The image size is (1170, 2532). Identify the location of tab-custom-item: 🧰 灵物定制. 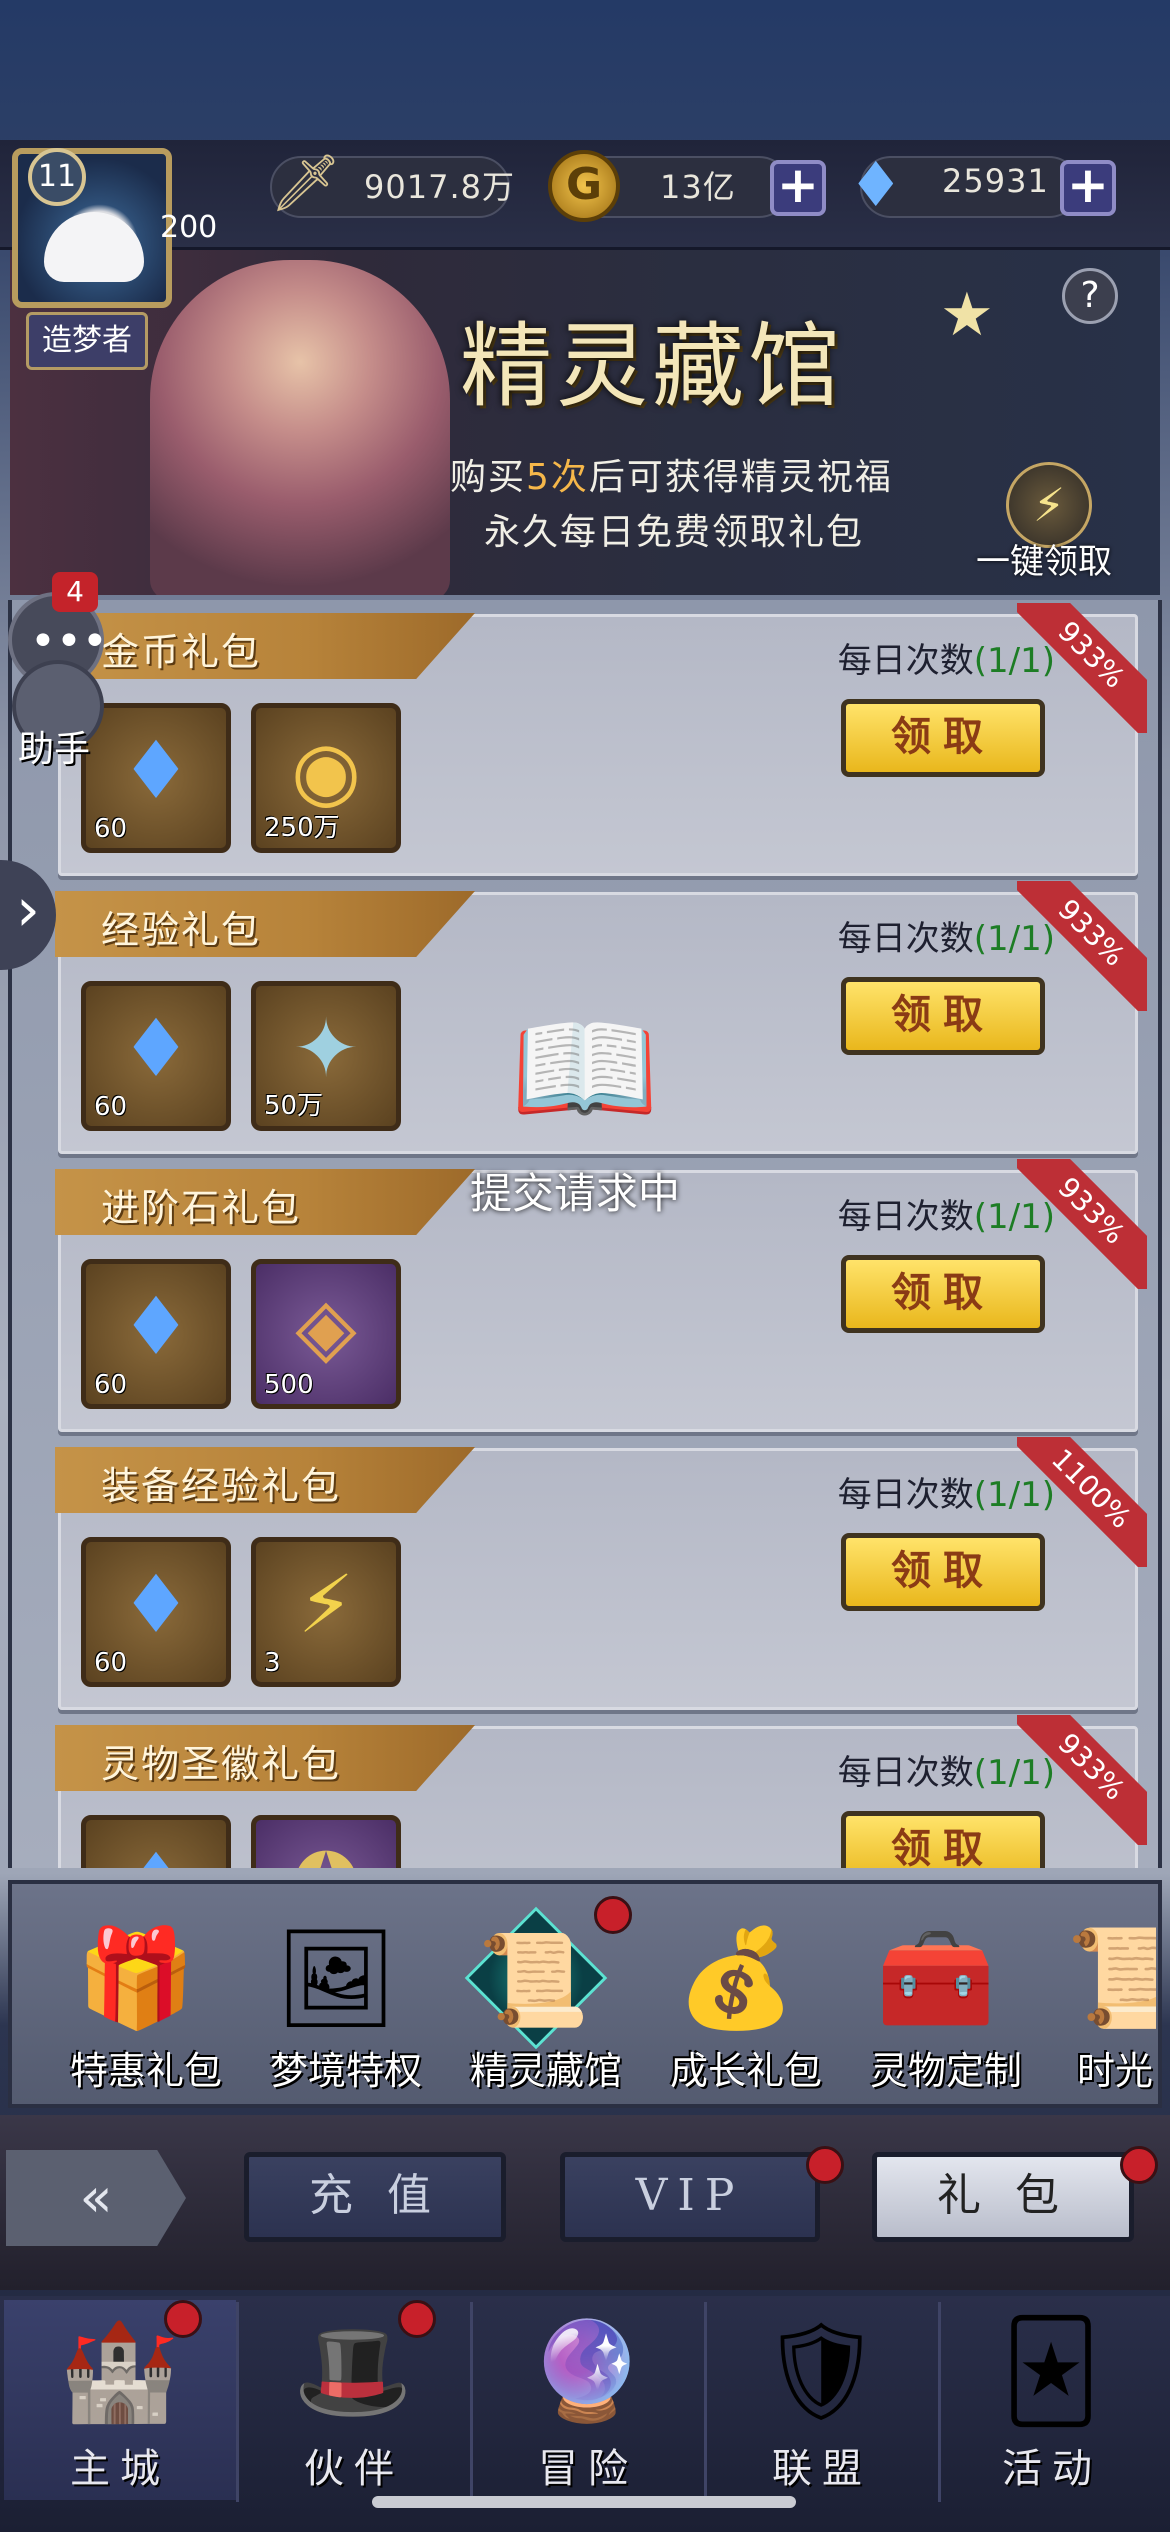
(936, 2000).